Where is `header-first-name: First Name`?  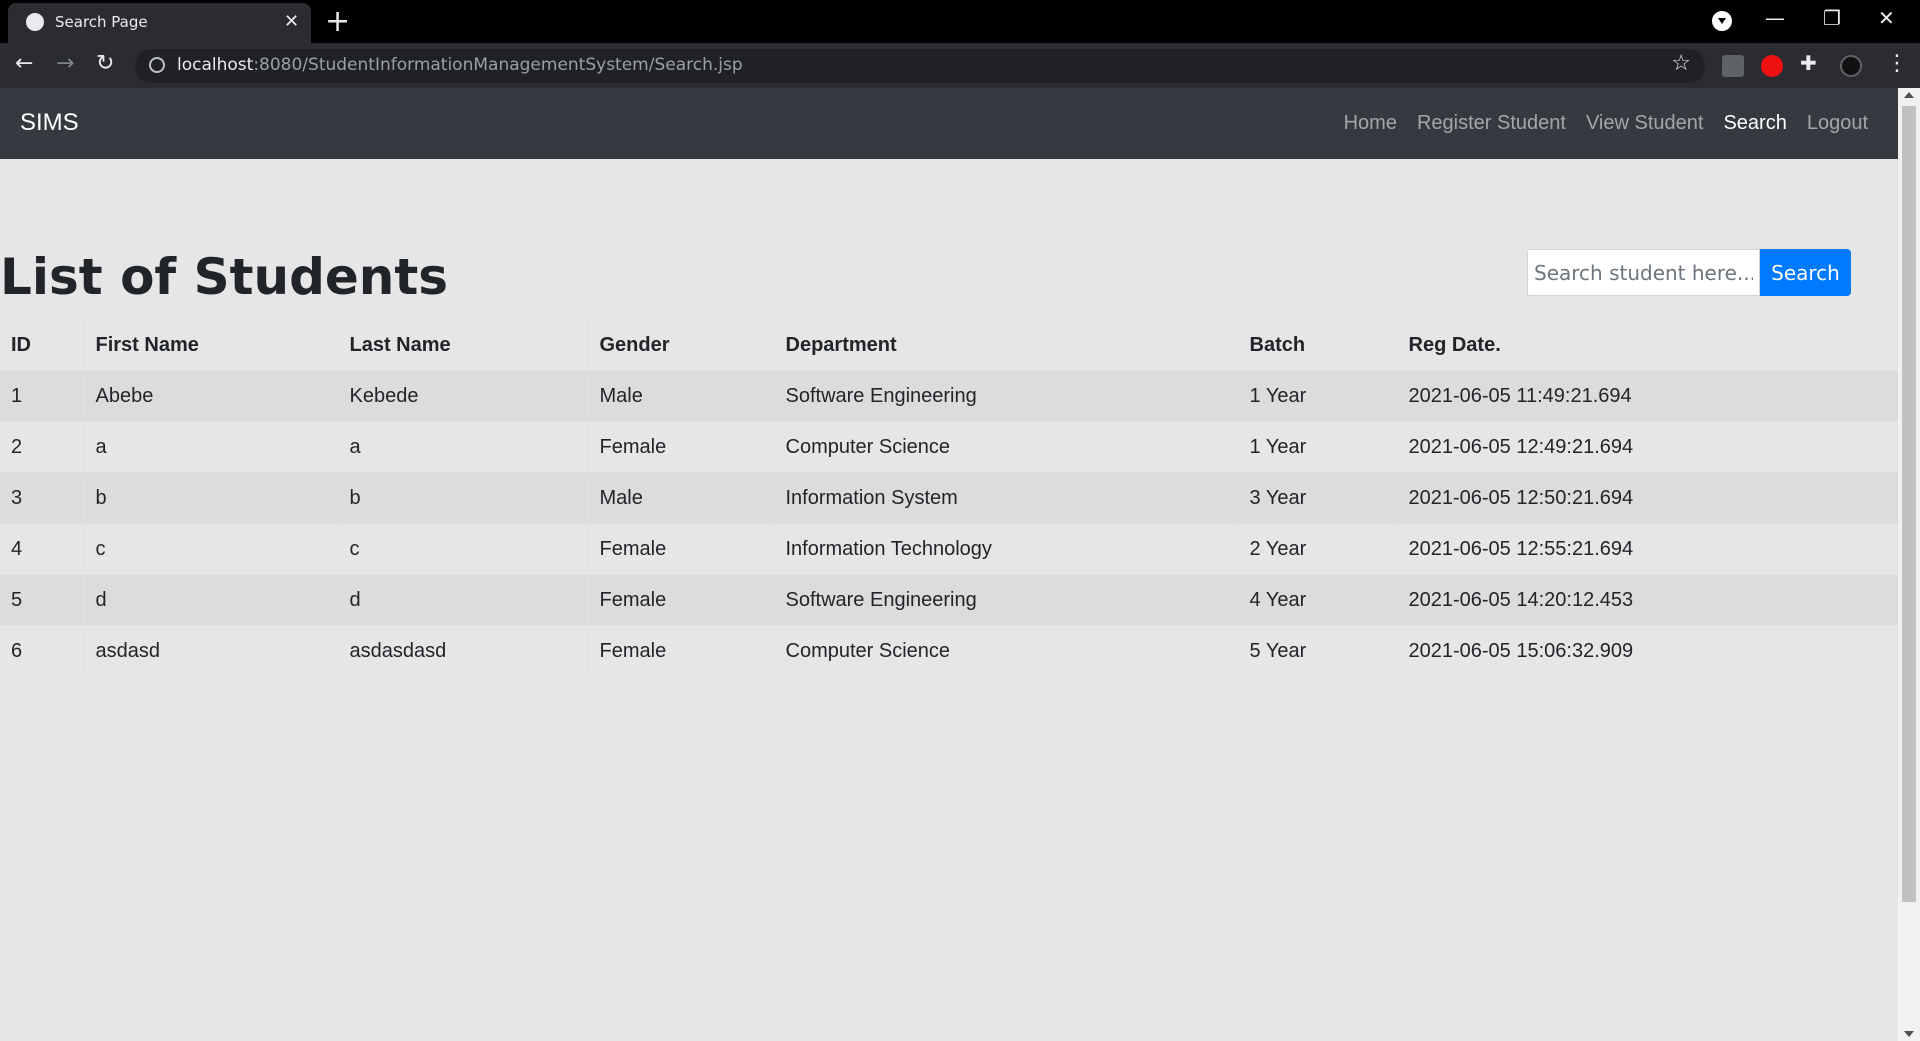
header-first-name: First Name is located at coordinates (210, 345).